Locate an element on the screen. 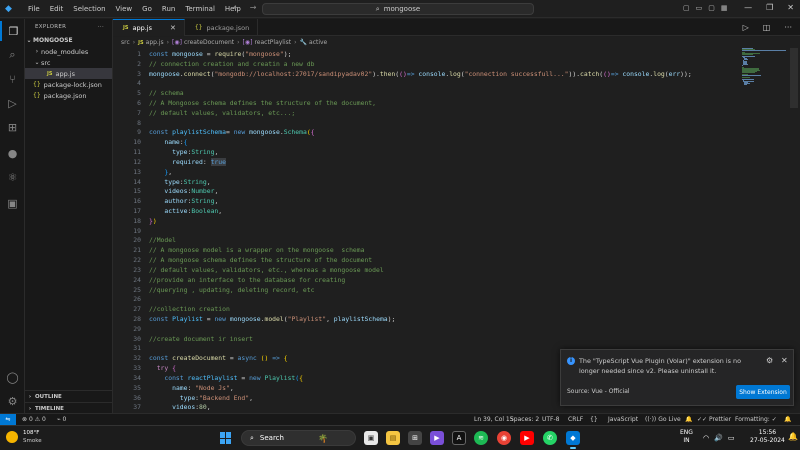  split-editor-icon: ◫ is located at coordinates (767, 27).